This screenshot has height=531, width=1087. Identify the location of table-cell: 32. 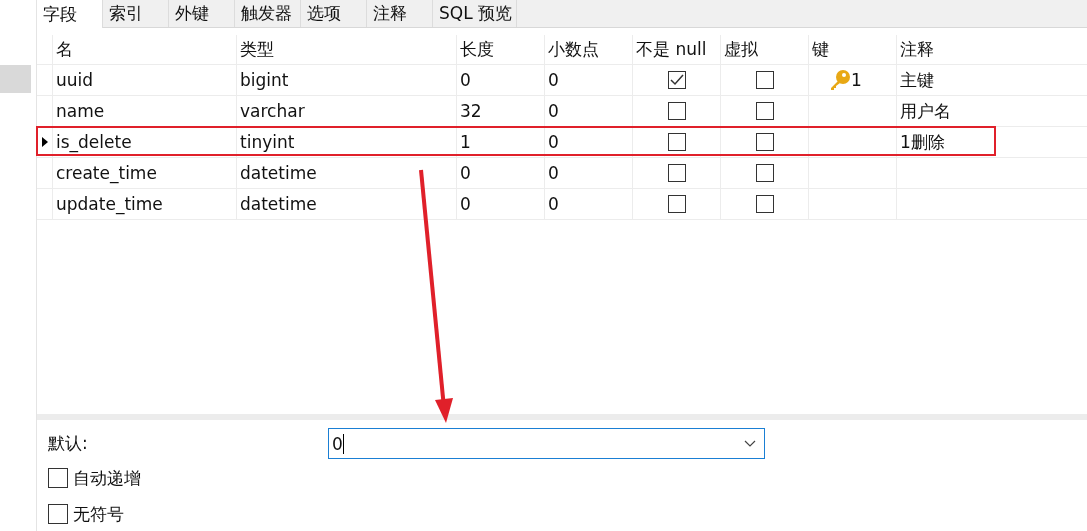
(471, 111).